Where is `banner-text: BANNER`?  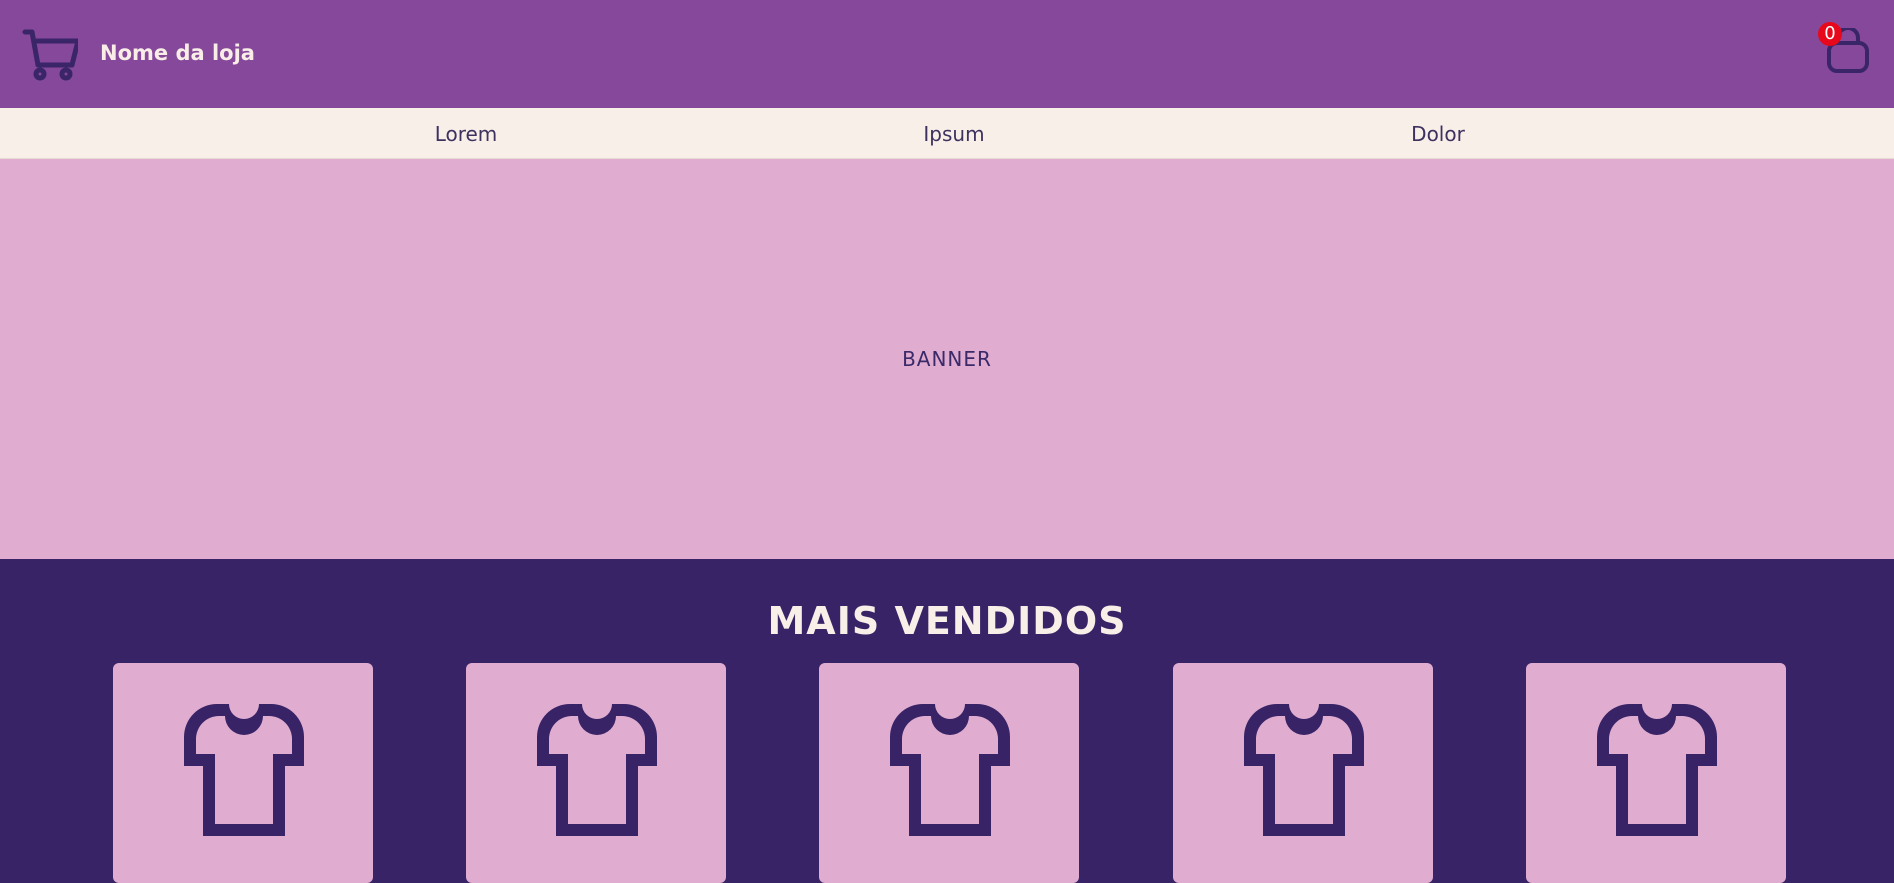 banner-text: BANNER is located at coordinates (947, 359).